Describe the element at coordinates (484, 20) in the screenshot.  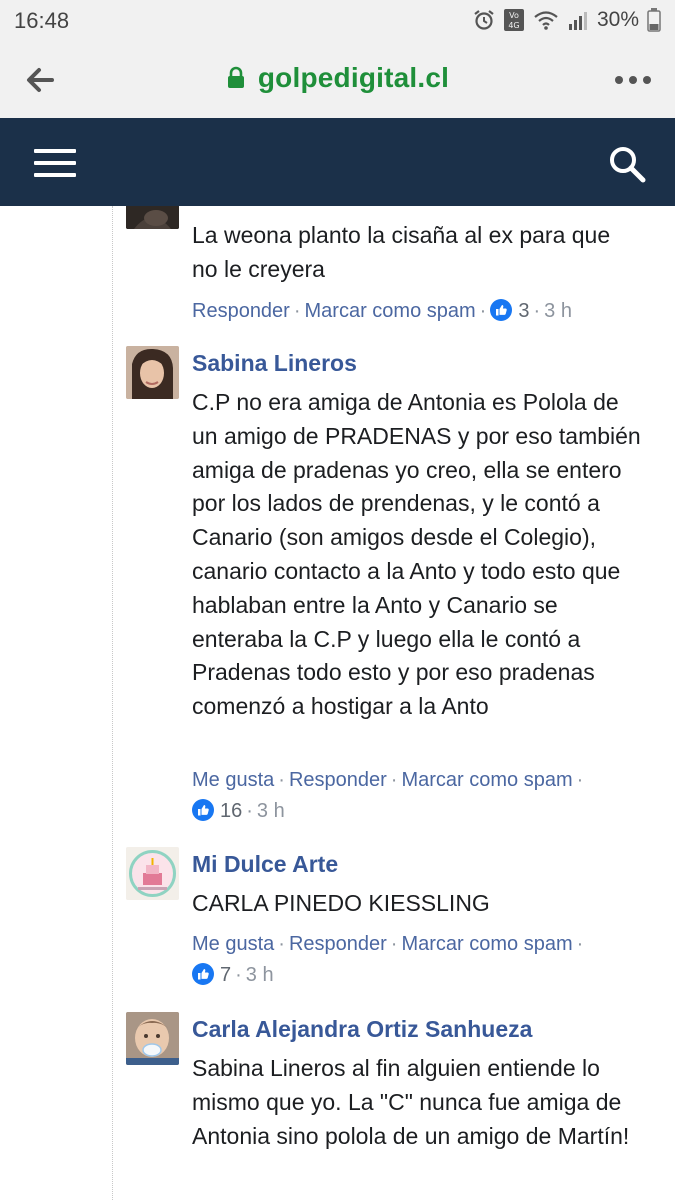
I see `alarm-icon` at that location.